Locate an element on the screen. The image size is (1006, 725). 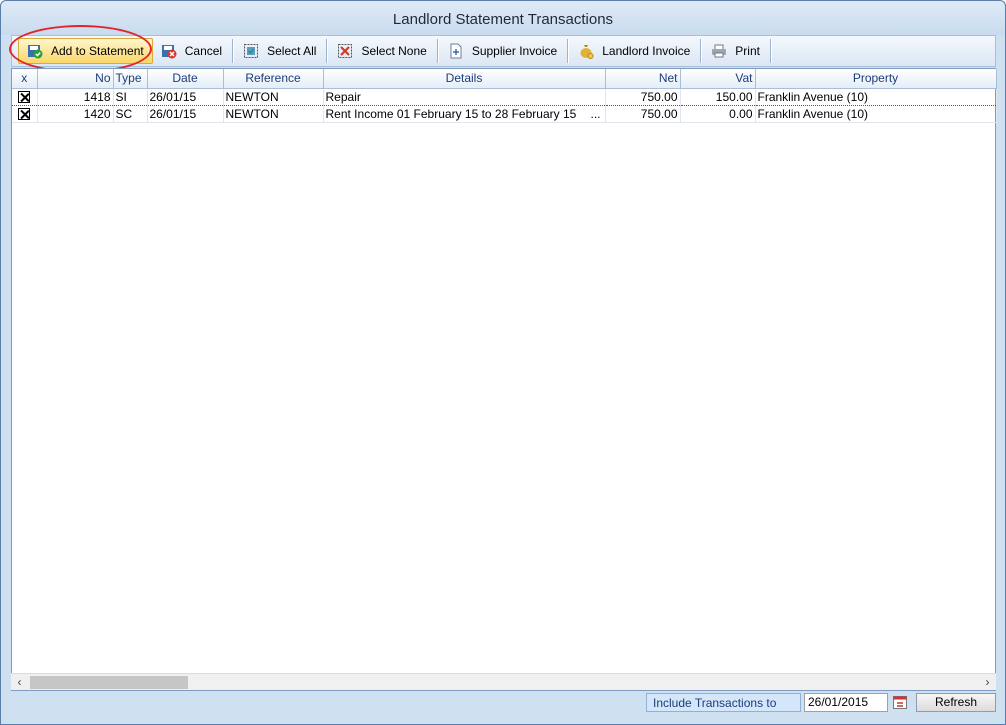
money-bag-icon is located at coordinates (586, 51).